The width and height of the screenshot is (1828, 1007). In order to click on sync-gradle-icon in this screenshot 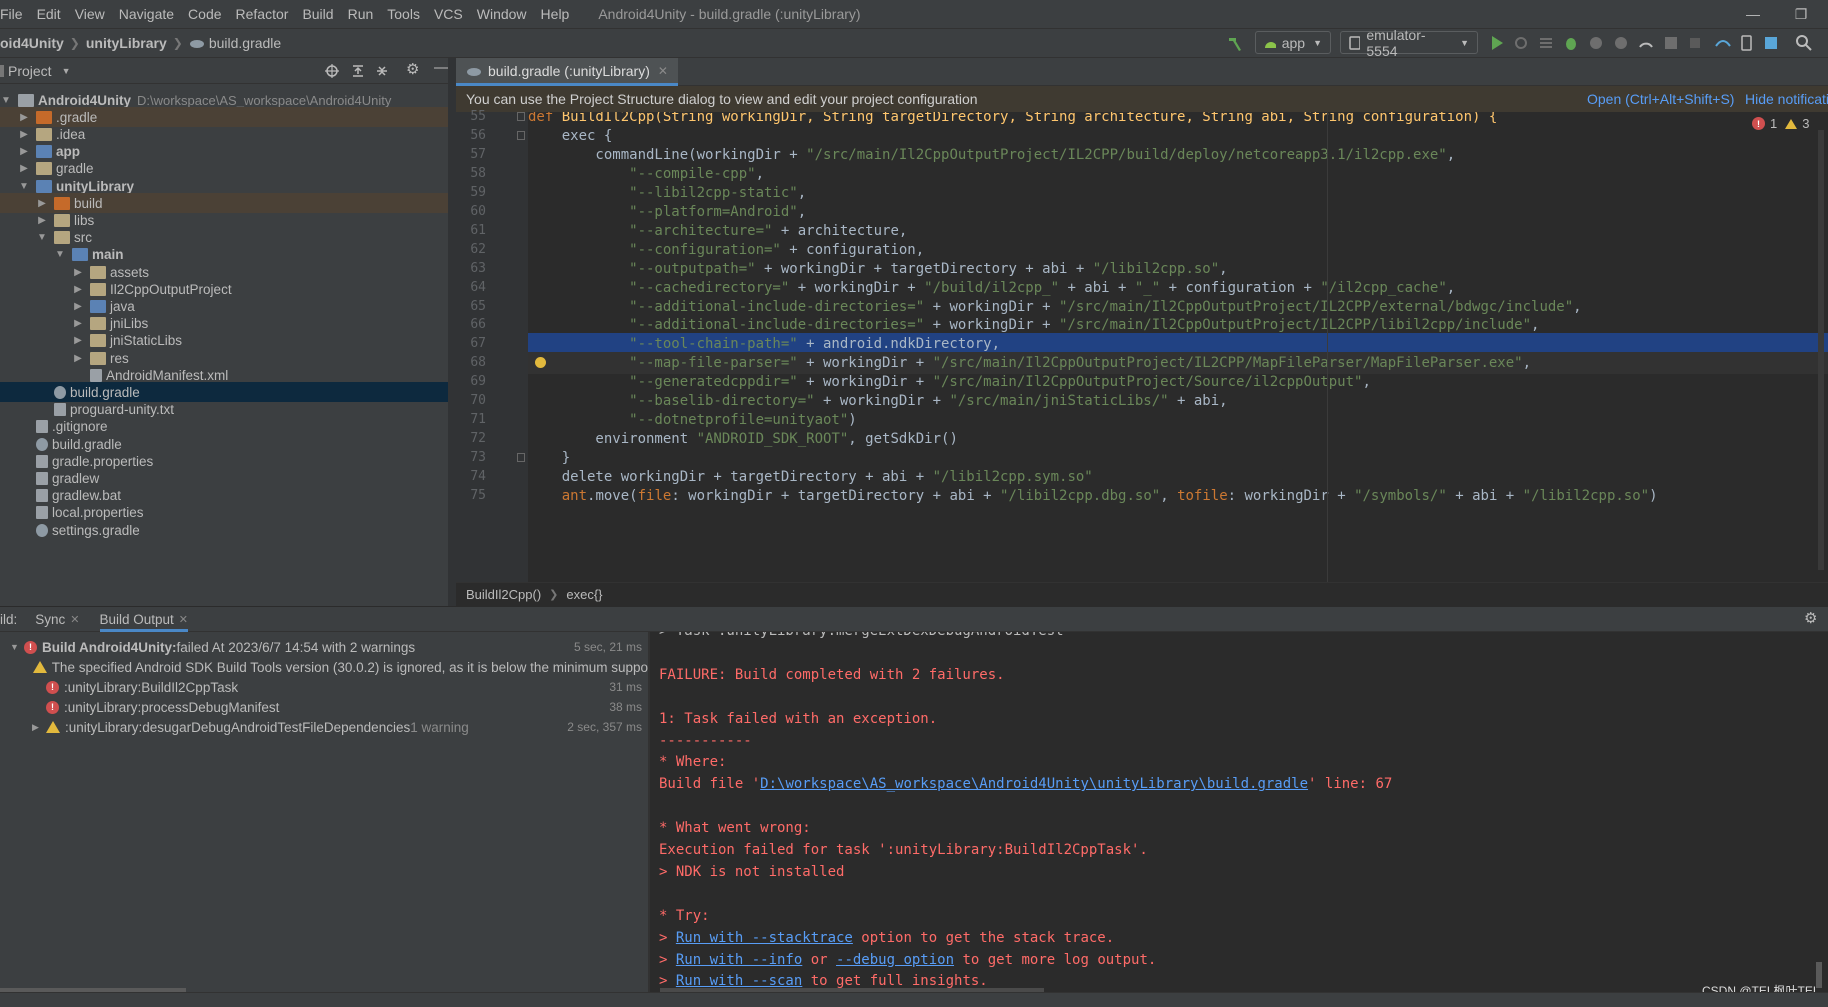, I will do `click(1723, 43)`.